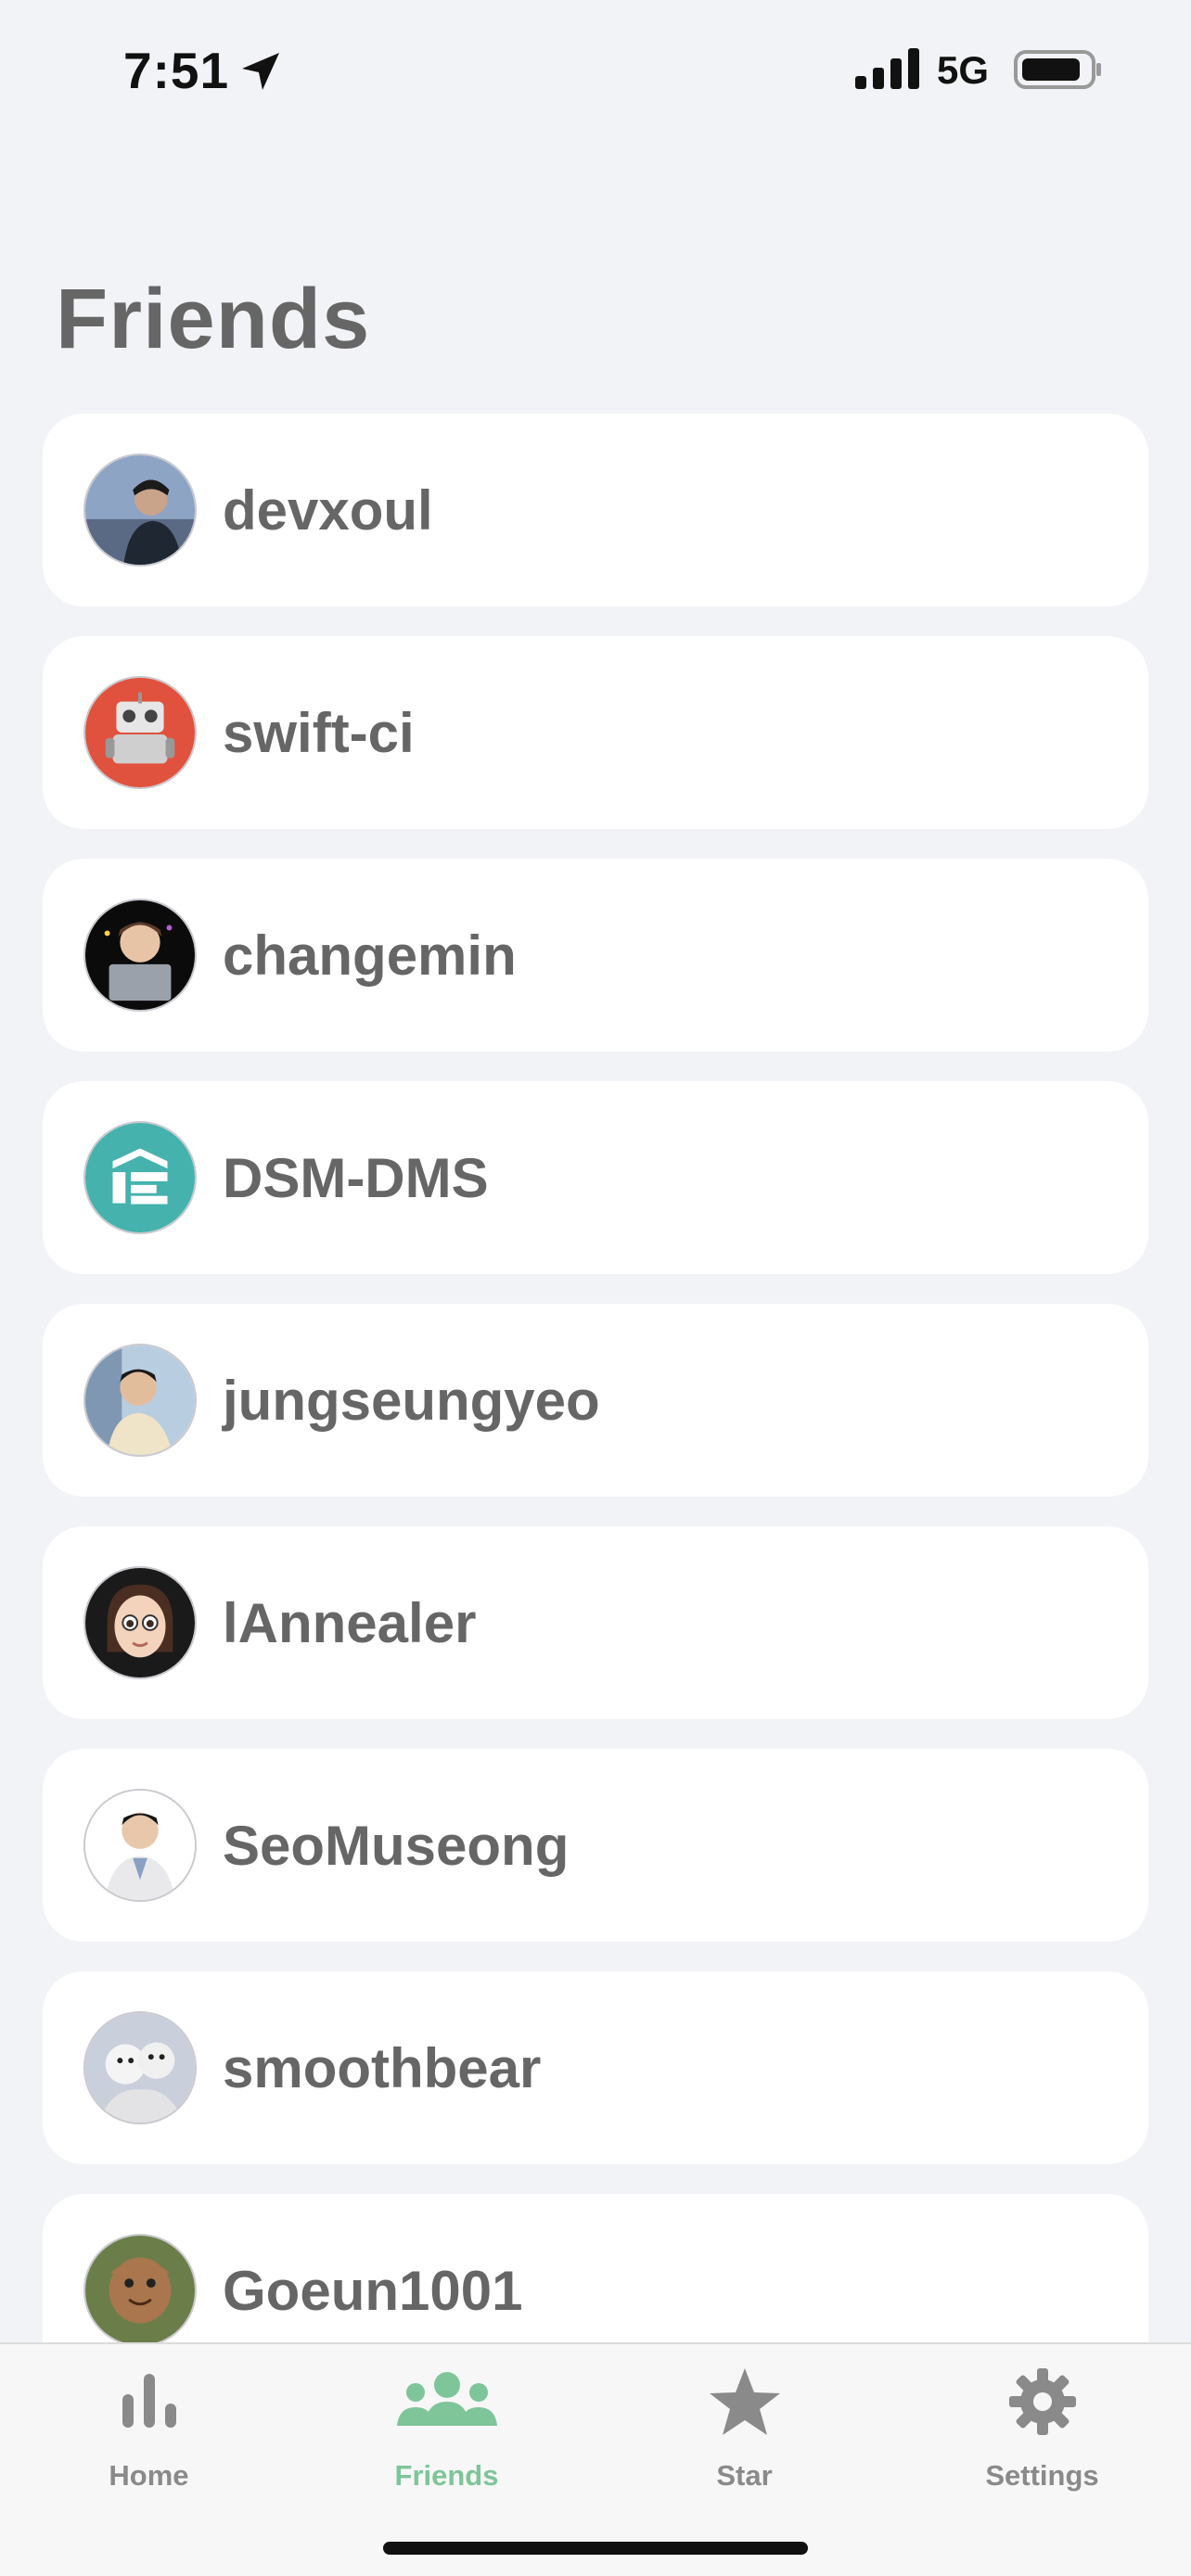  What do you see at coordinates (149, 2475) in the screenshot?
I see `tab-home-label: Home` at bounding box center [149, 2475].